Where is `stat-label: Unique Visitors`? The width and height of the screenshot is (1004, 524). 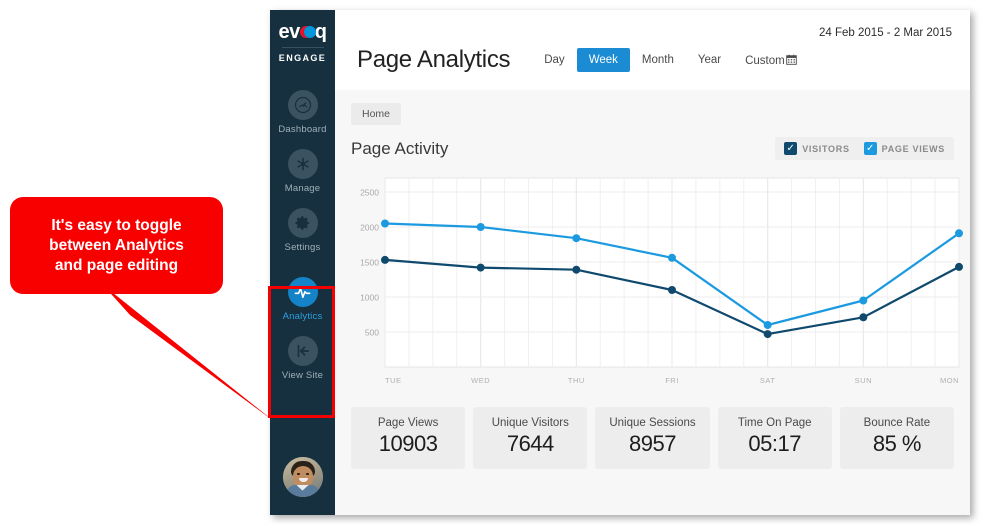 stat-label: Unique Visitors is located at coordinates (530, 423).